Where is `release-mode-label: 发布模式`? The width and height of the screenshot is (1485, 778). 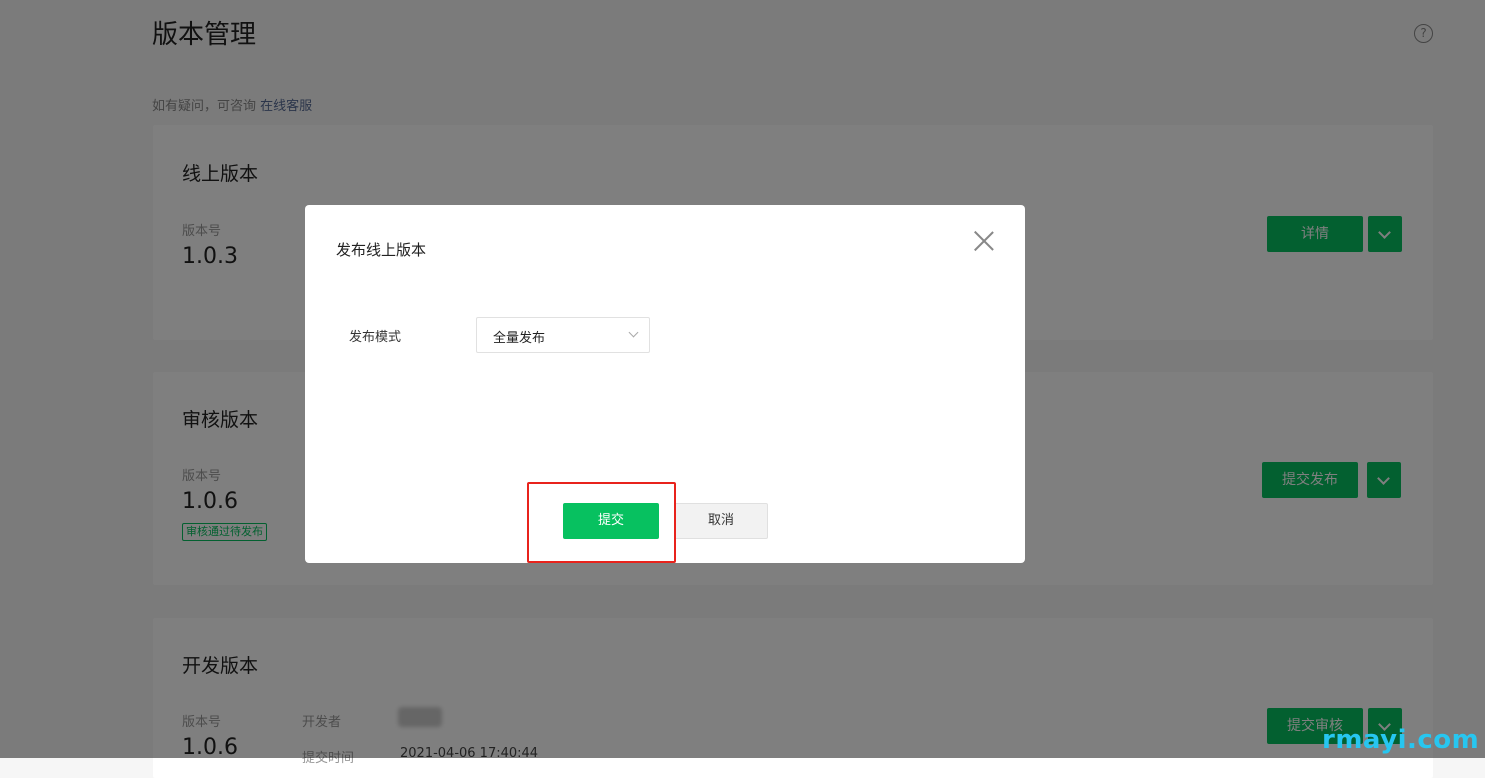 release-mode-label: 发布模式 is located at coordinates (375, 337).